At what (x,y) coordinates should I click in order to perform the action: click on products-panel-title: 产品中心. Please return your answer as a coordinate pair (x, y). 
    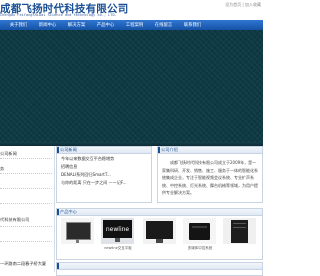
    Looking at the image, I should click on (68, 211).